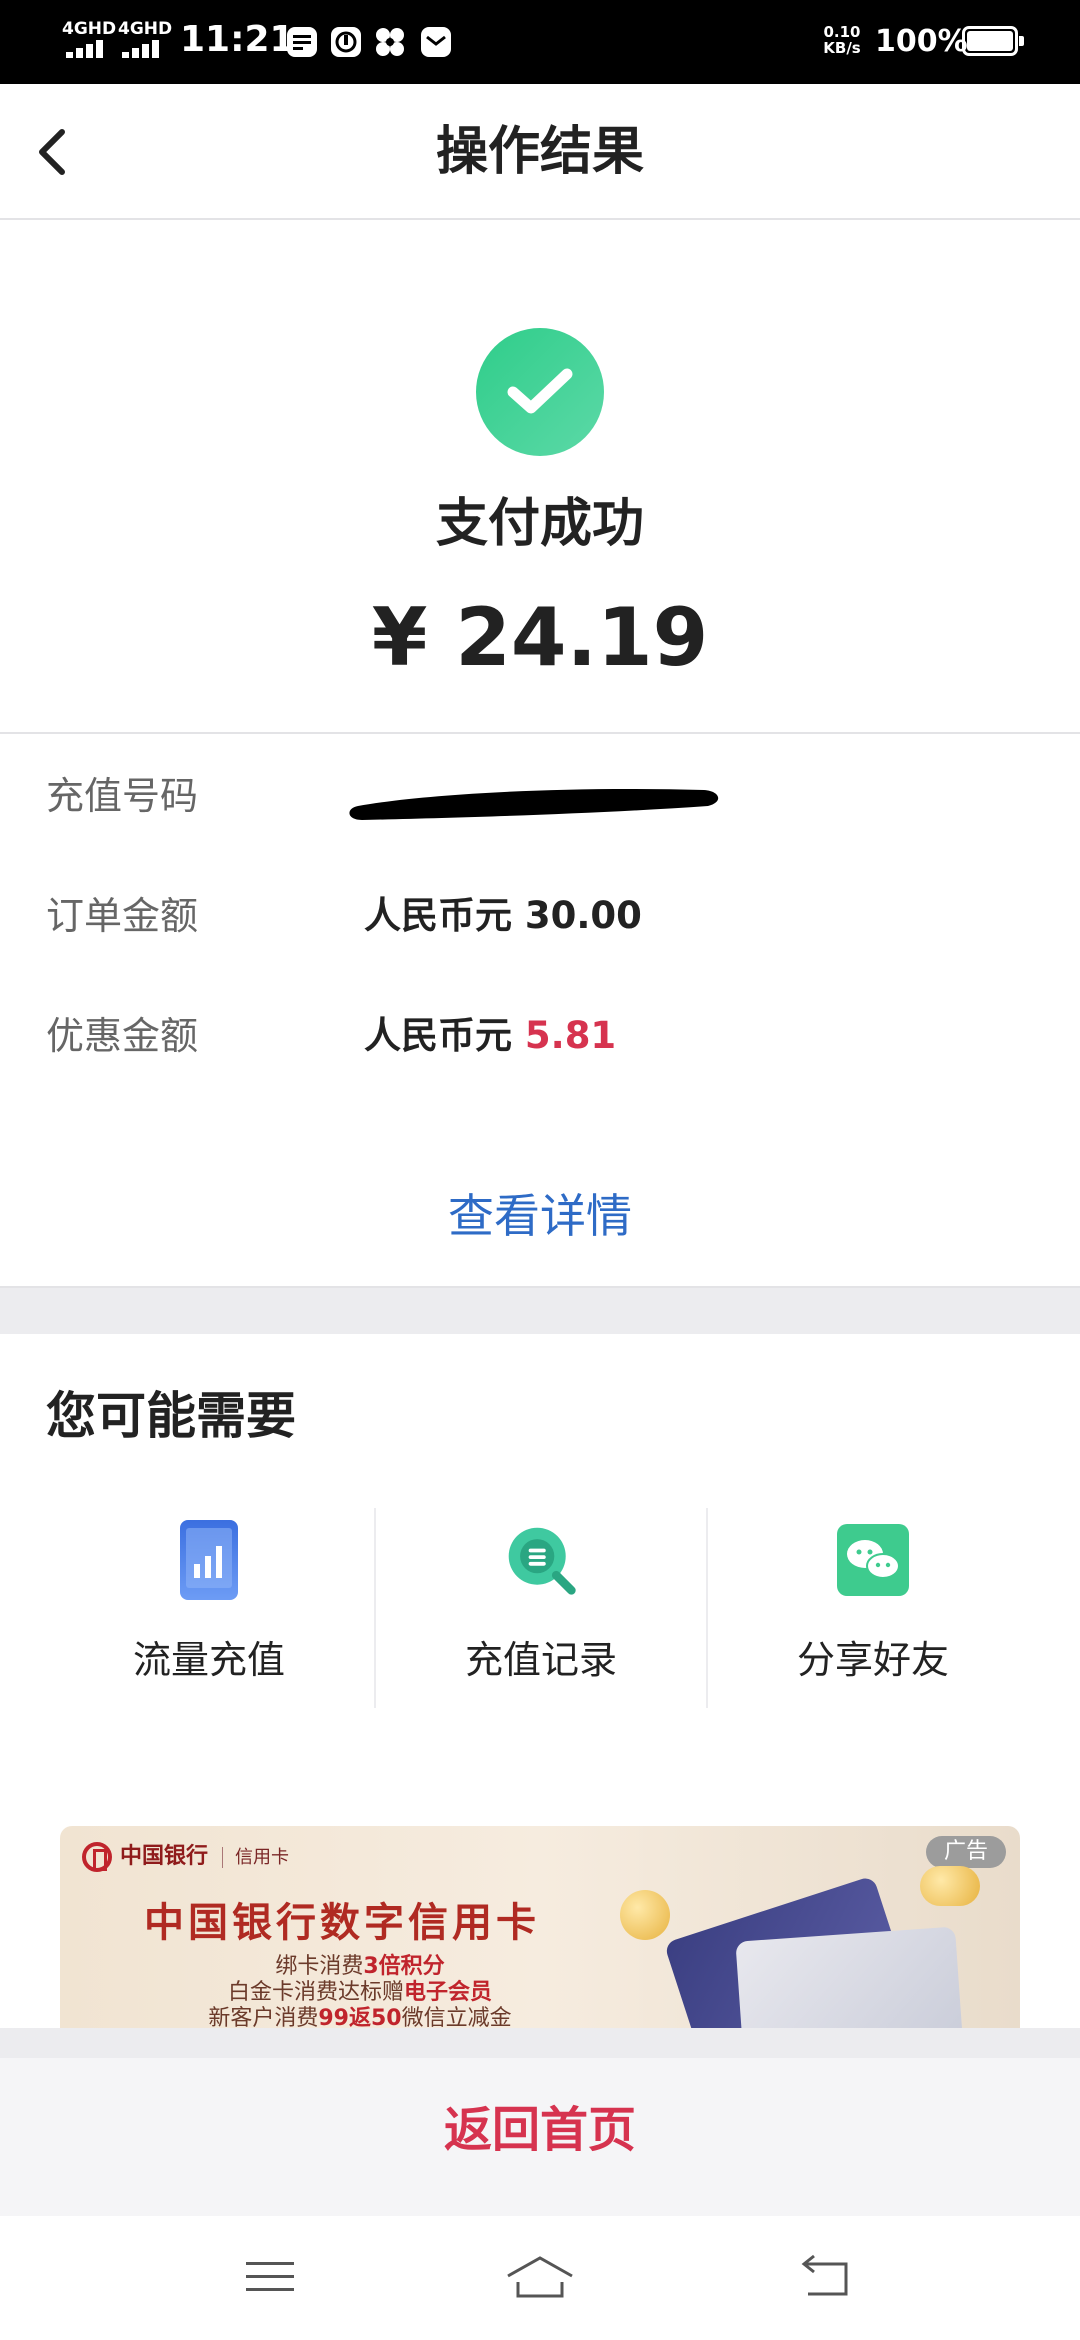 This screenshot has width=1080, height=2340. What do you see at coordinates (534, 804) in the screenshot?
I see `redacted-phone-number` at bounding box center [534, 804].